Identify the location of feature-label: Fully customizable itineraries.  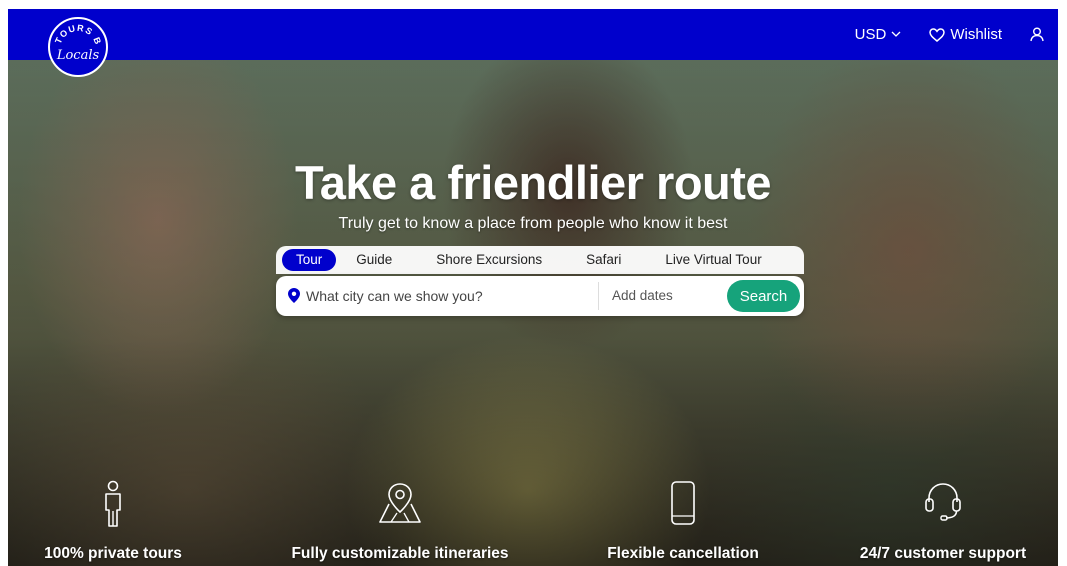
(400, 553).